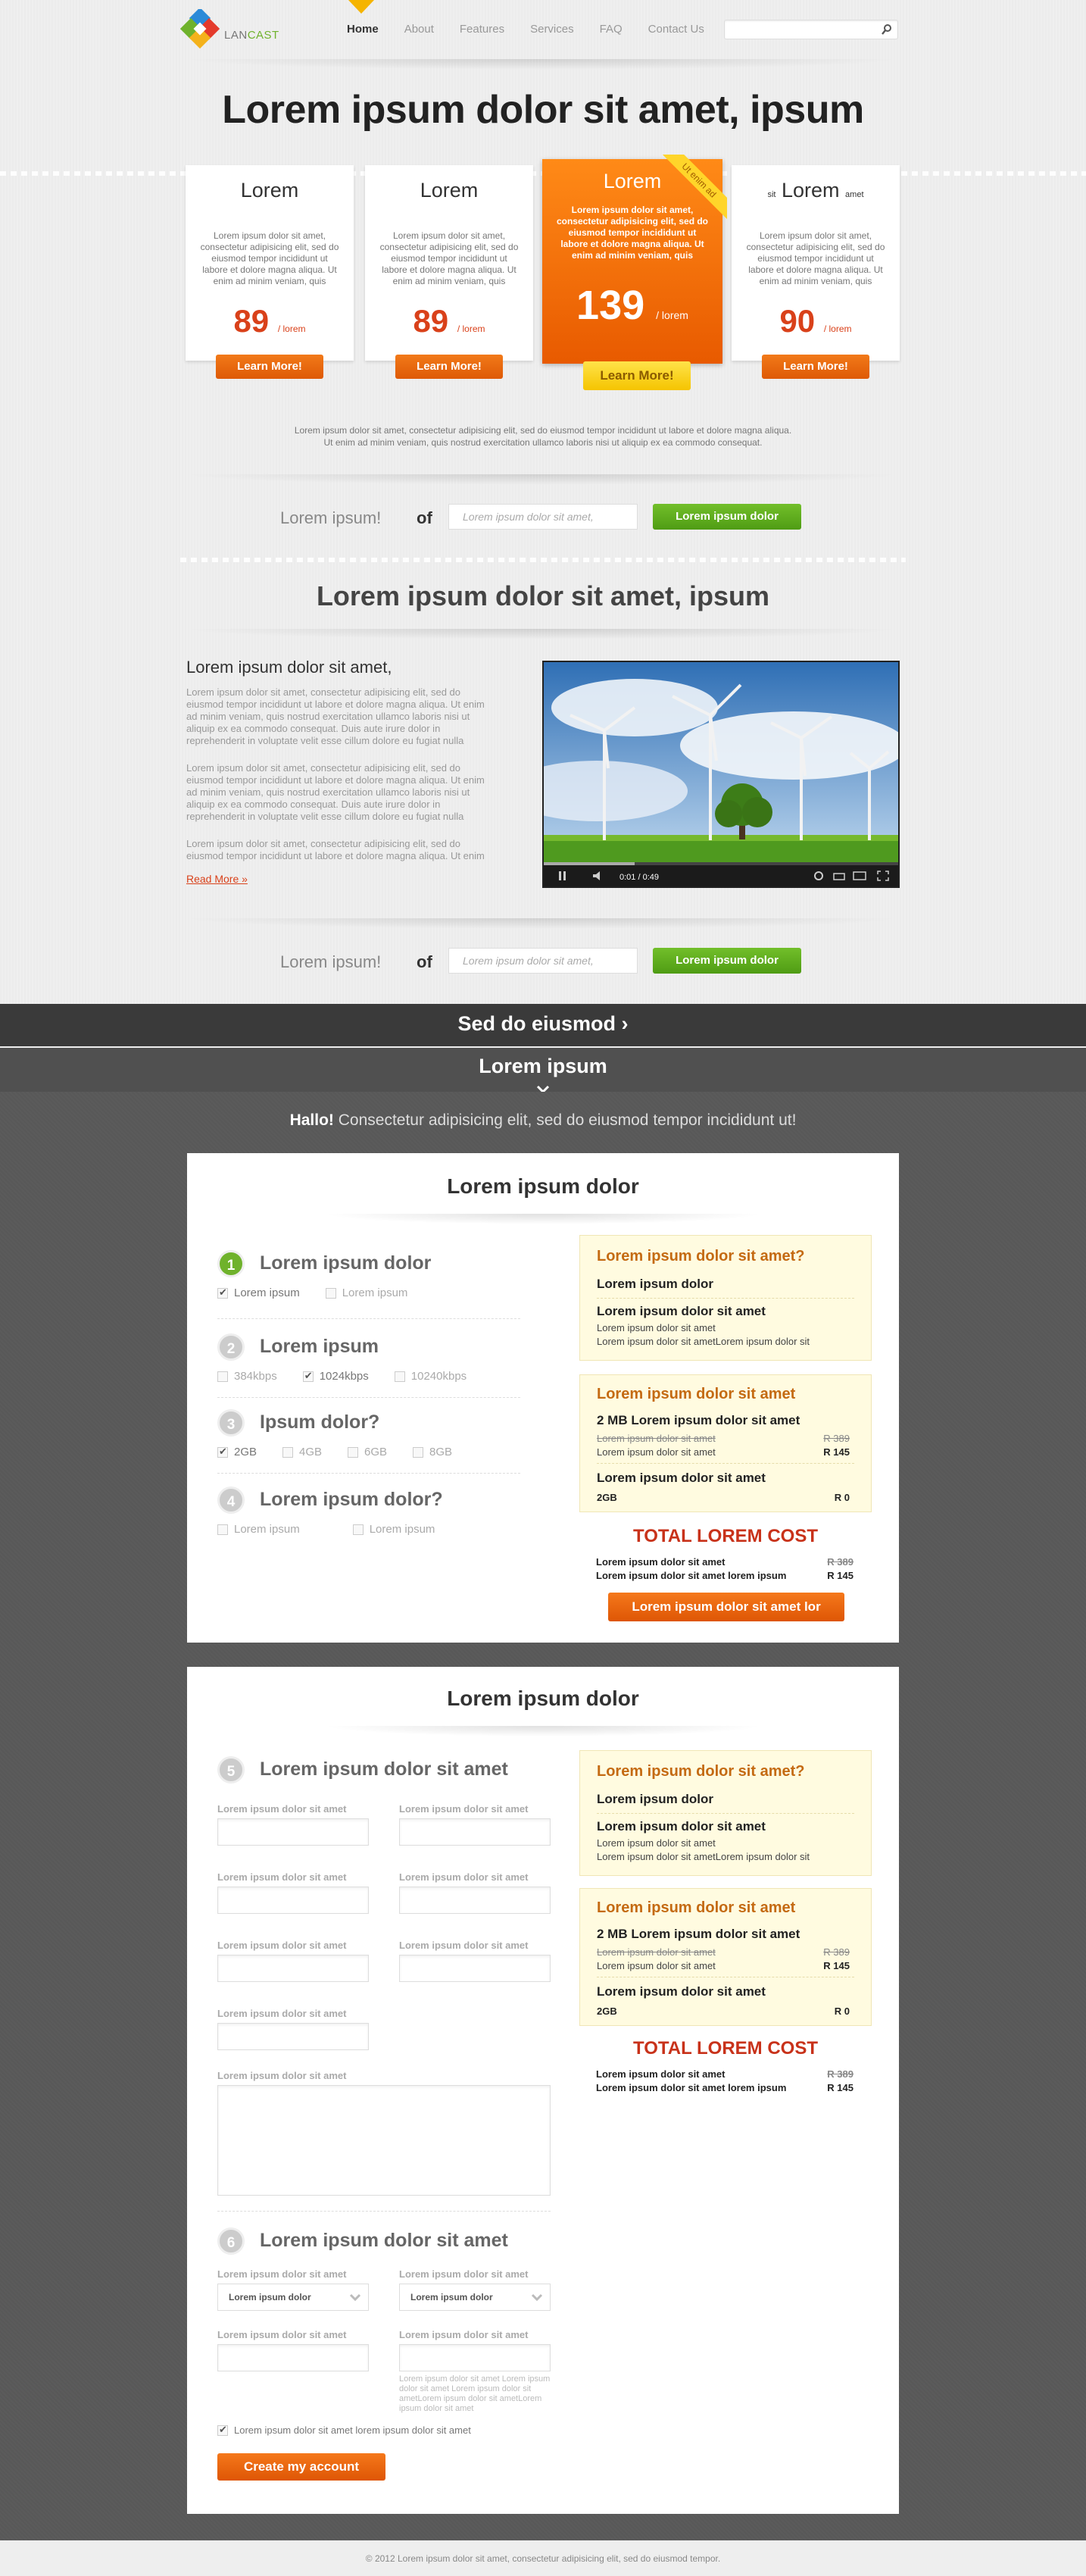 The image size is (1086, 2576). What do you see at coordinates (449, 321) in the screenshot?
I see `plan-price: 89 / lorem` at bounding box center [449, 321].